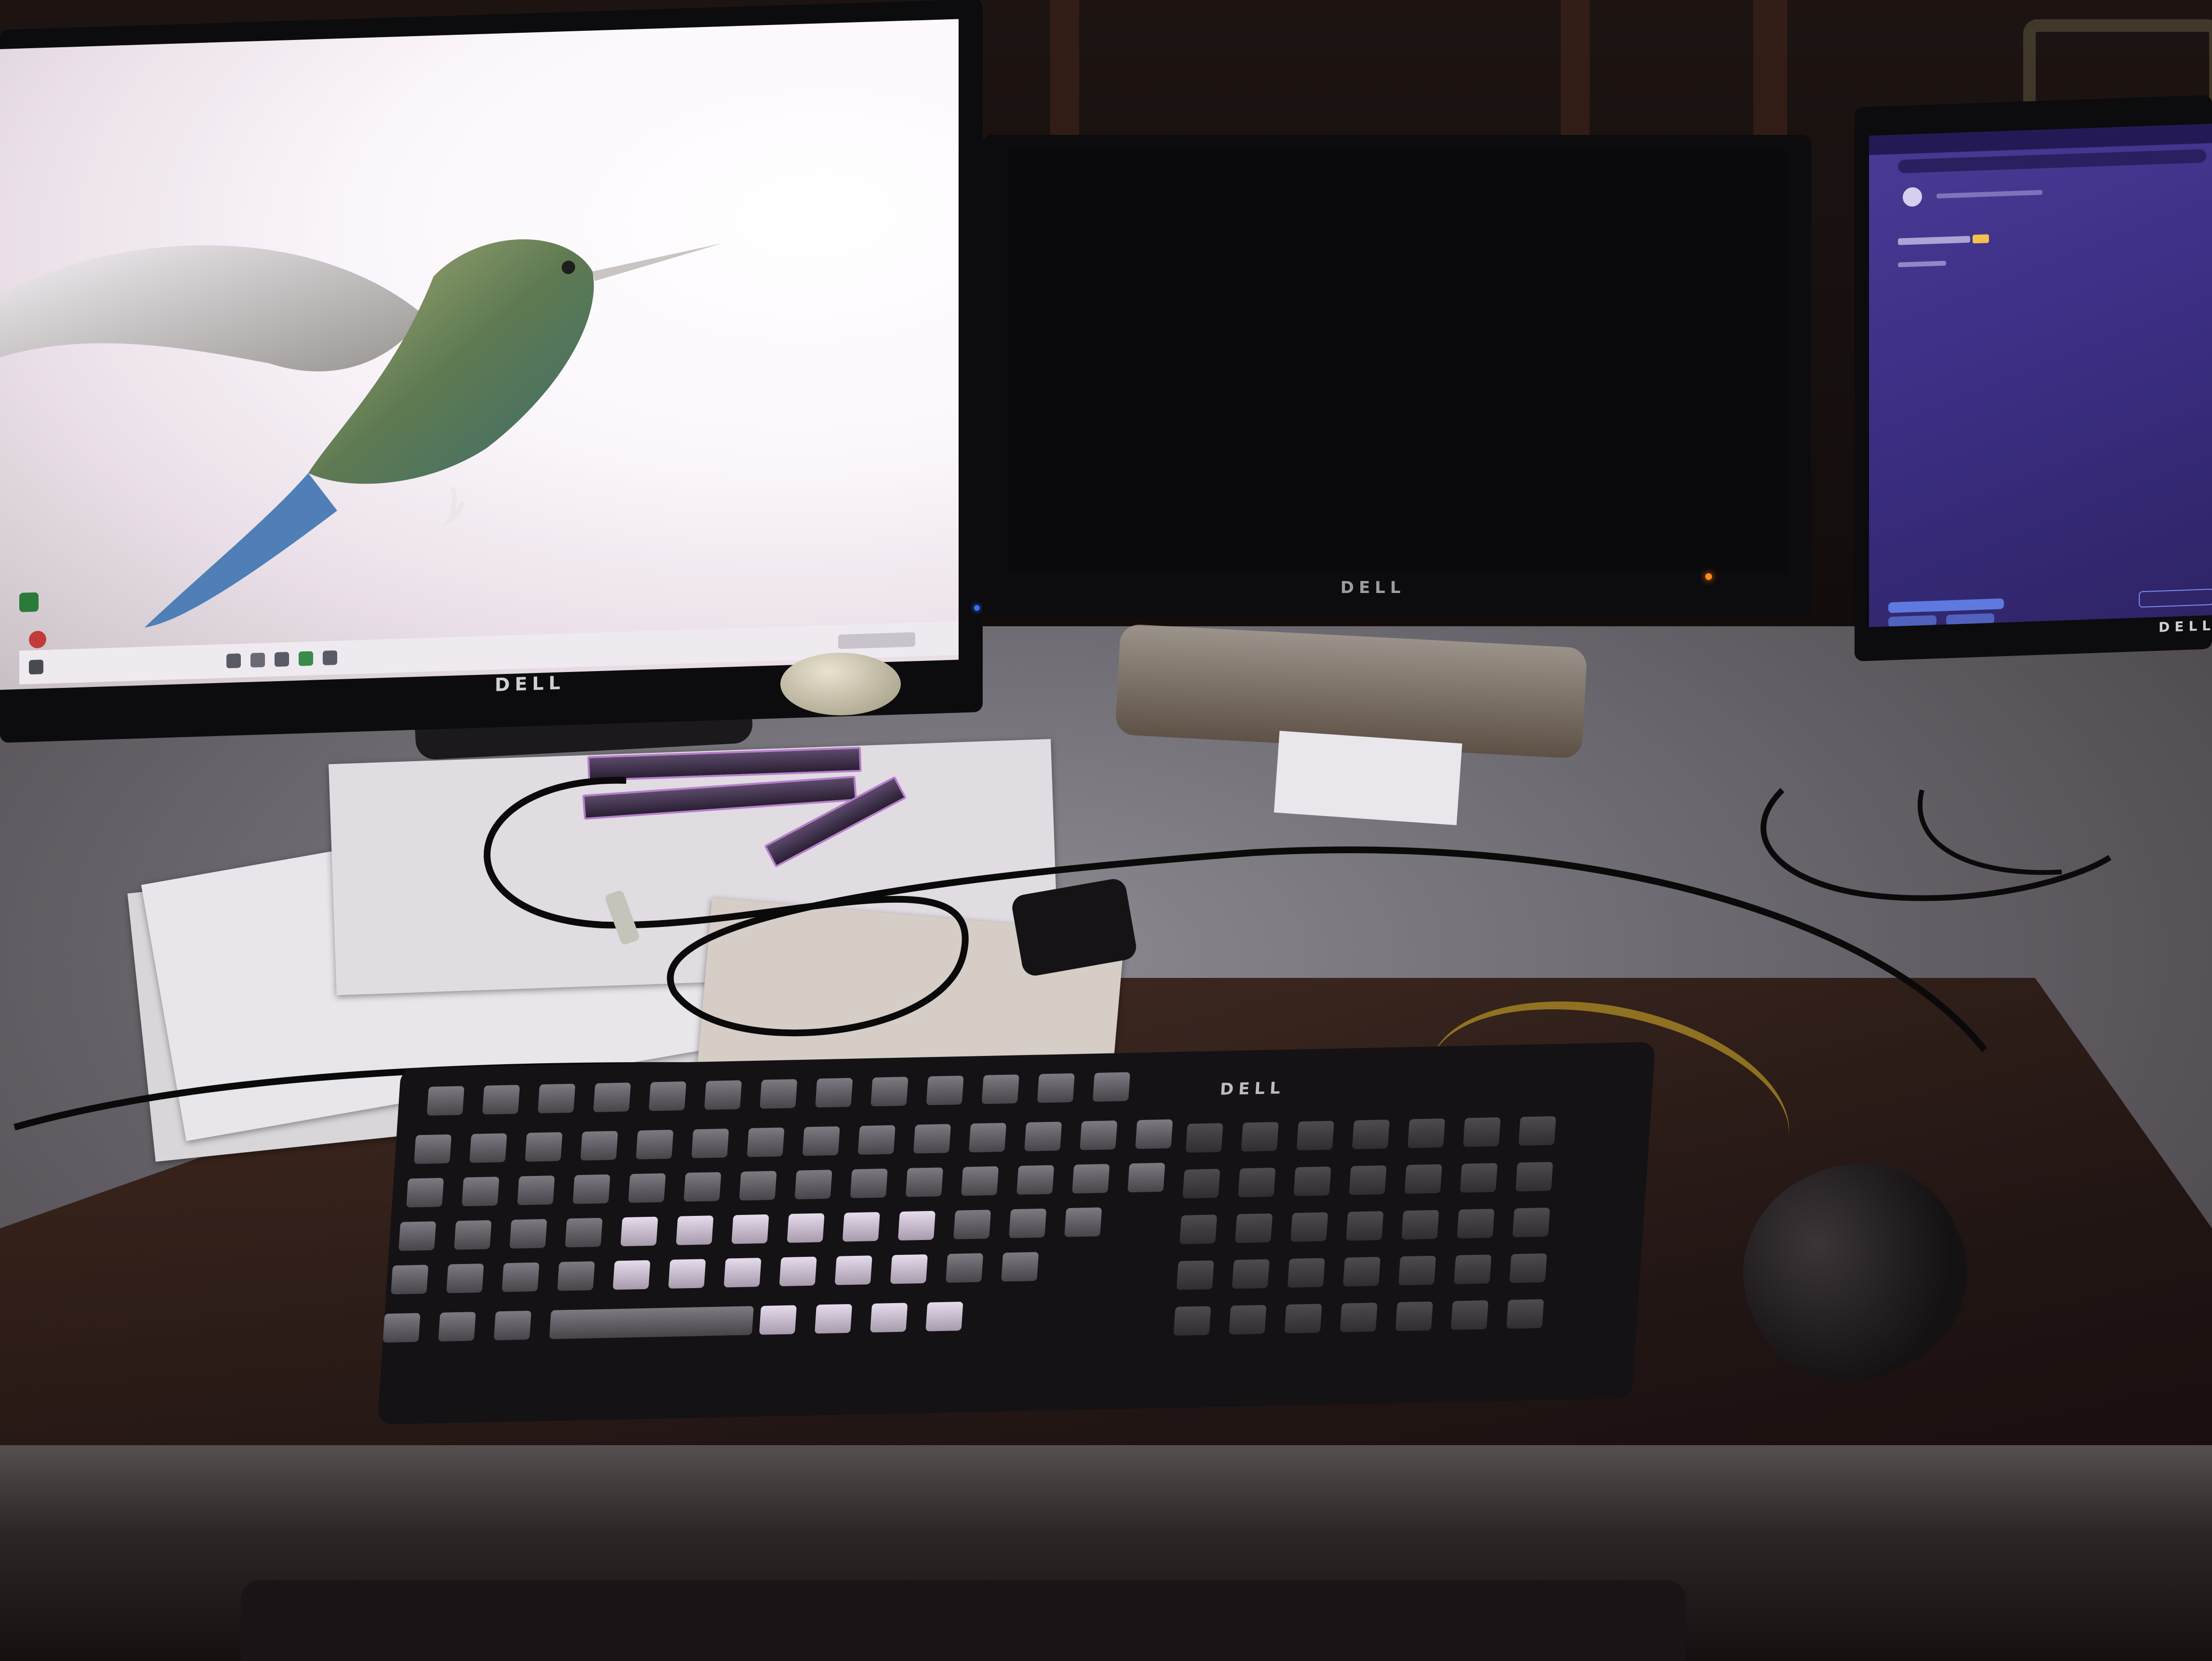  What do you see at coordinates (1922, 264) in the screenshot?
I see `sidebar-item` at bounding box center [1922, 264].